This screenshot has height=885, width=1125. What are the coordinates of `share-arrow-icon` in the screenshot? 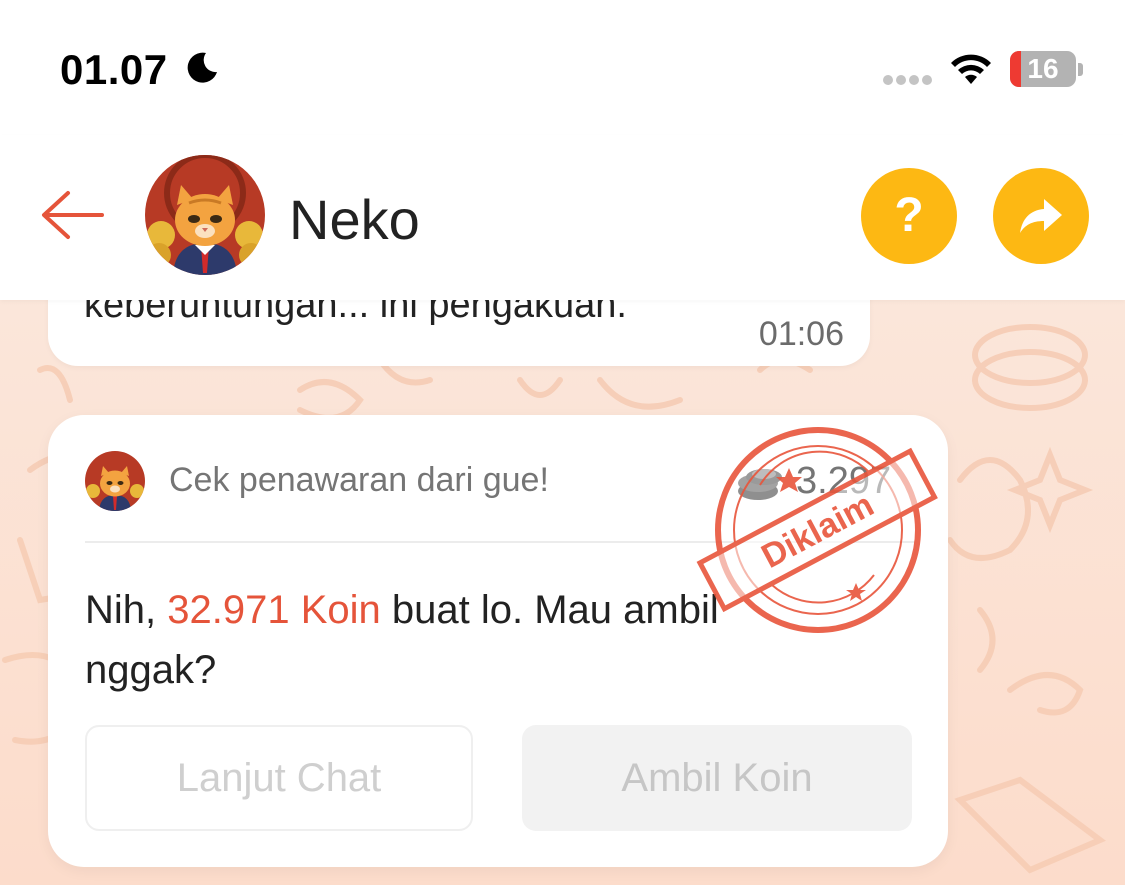 It's located at (1041, 216).